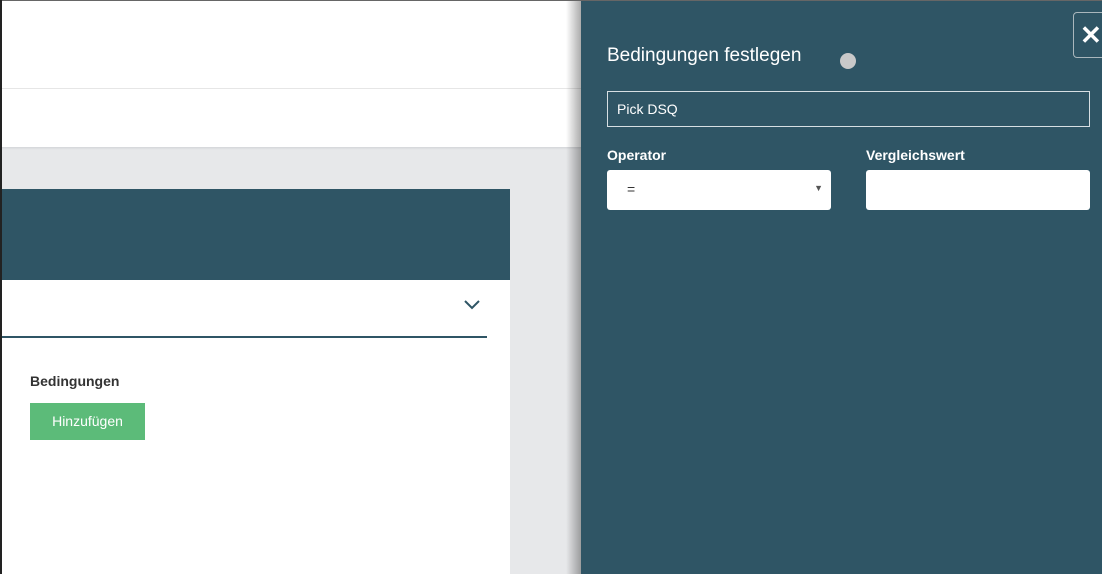  What do you see at coordinates (1, 287) in the screenshot?
I see `window-left-border` at bounding box center [1, 287].